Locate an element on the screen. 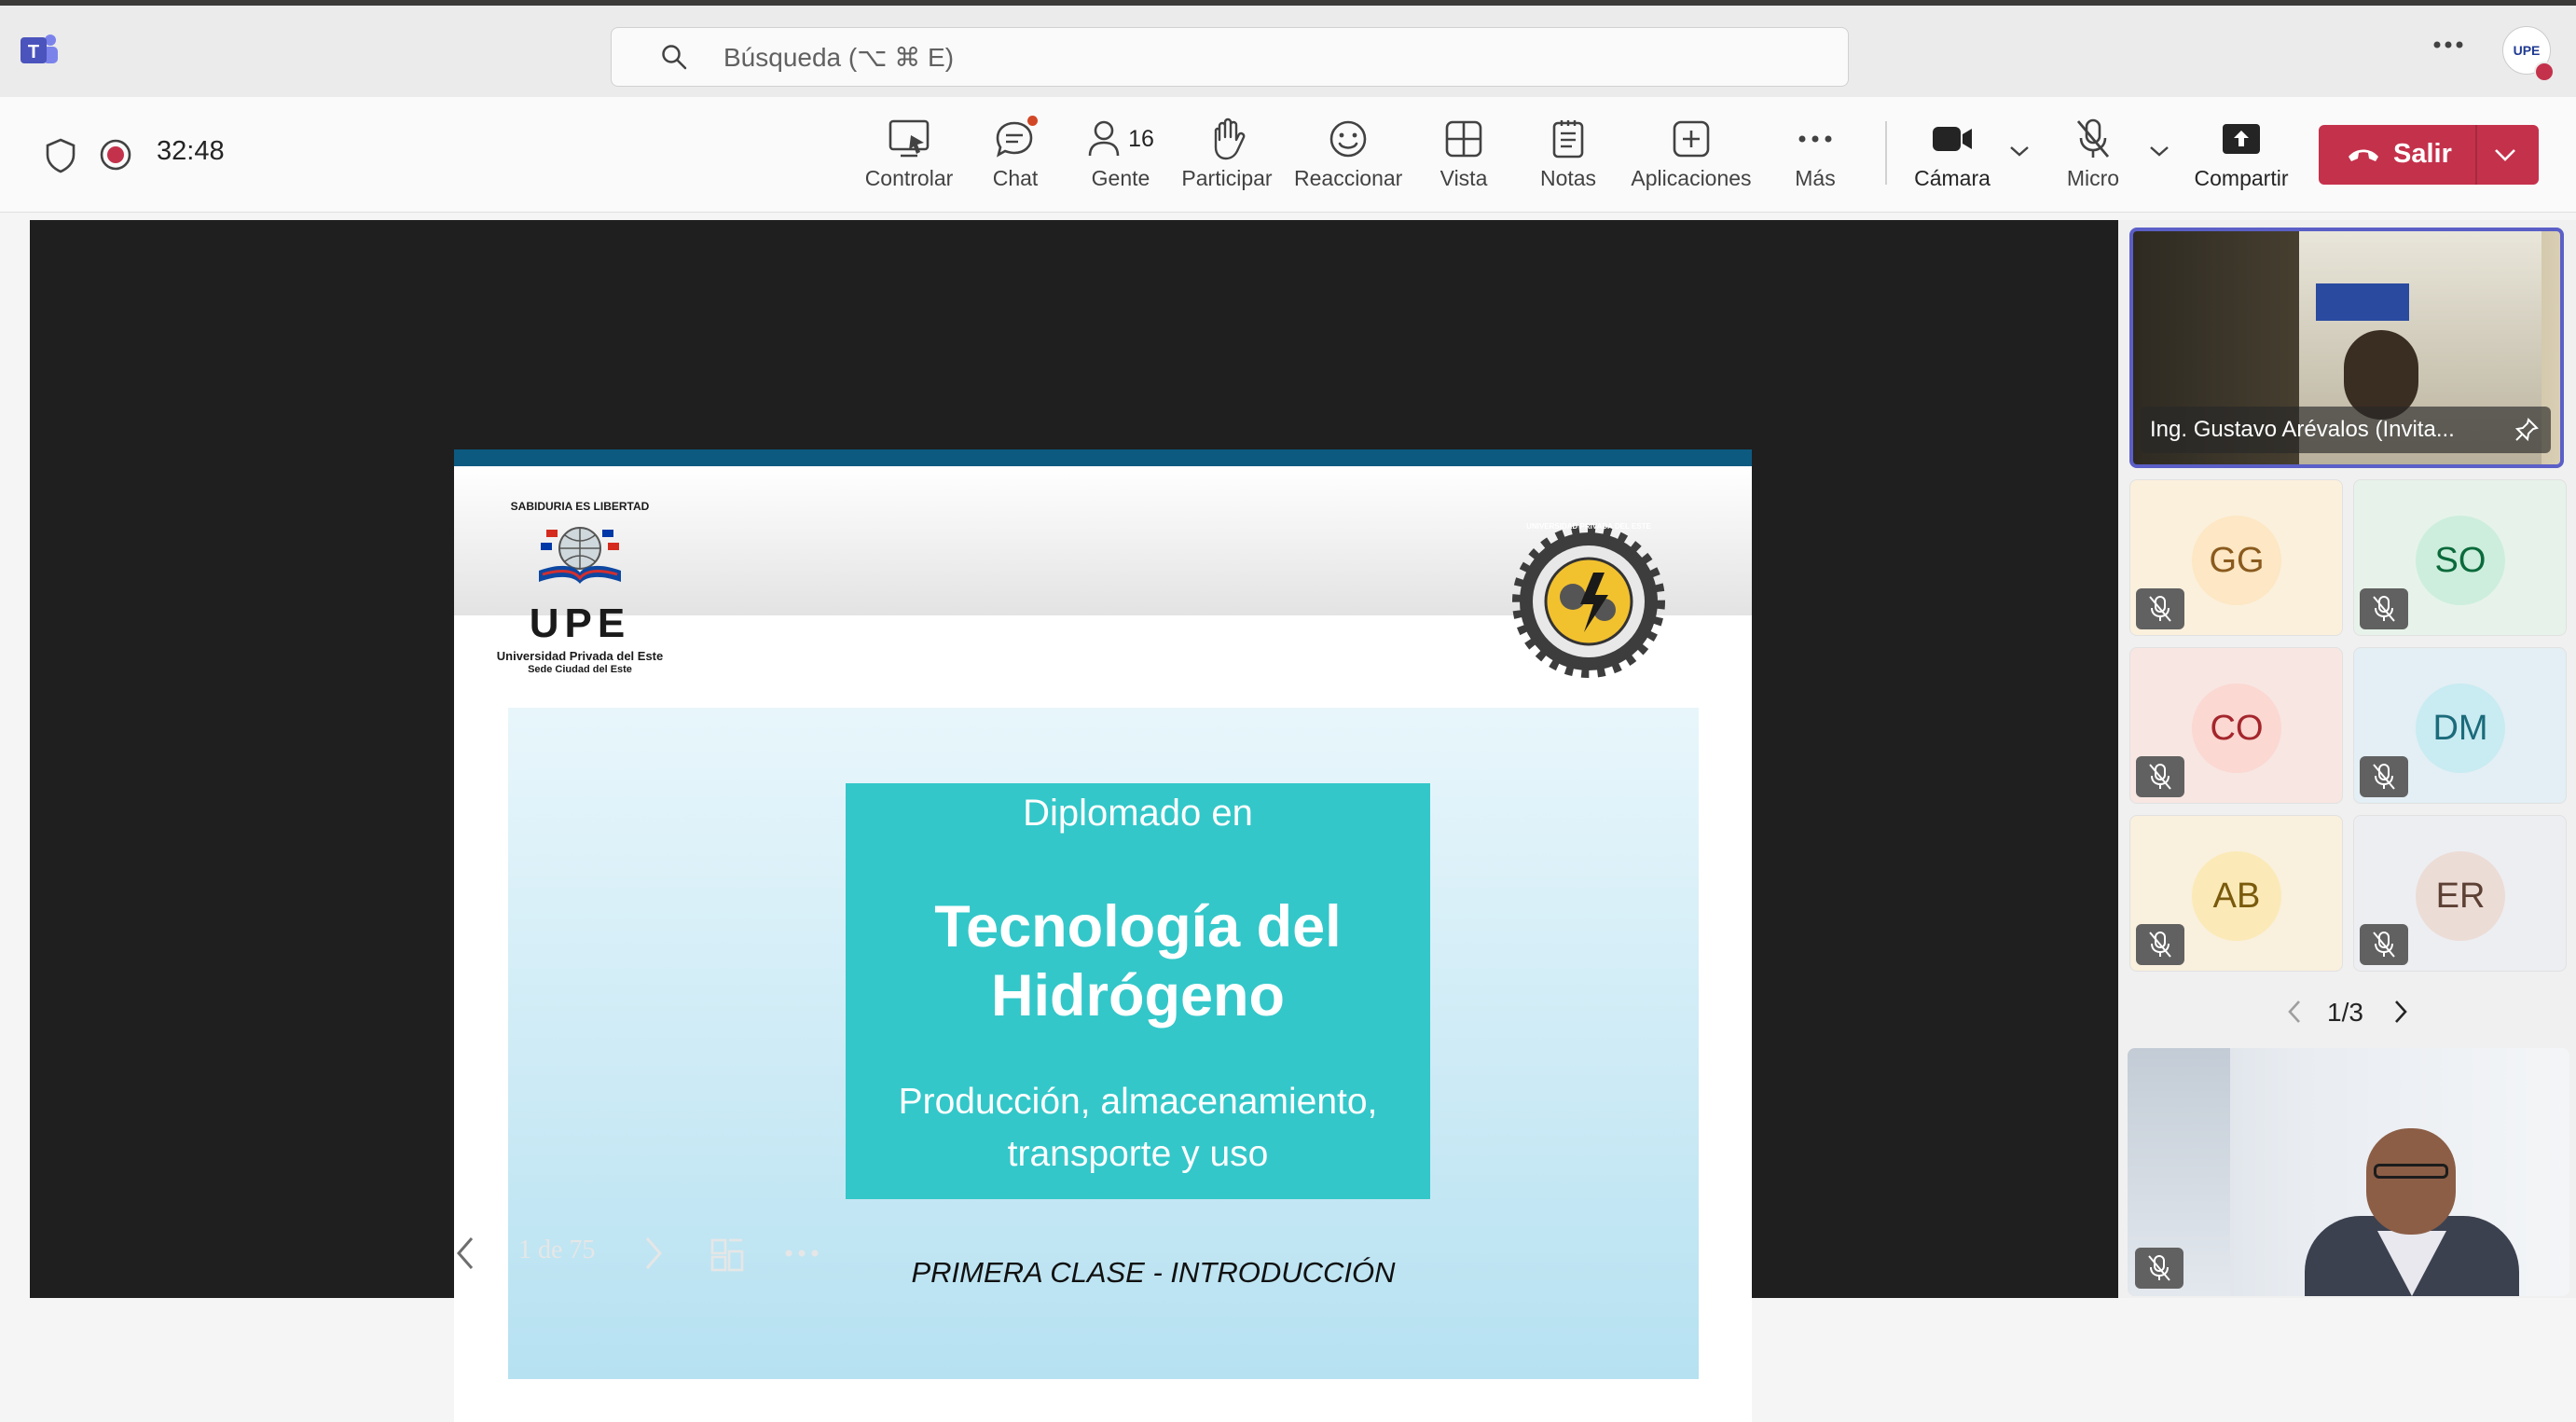 The height and width of the screenshot is (1422, 2576). upe-globe-icon is located at coordinates (580, 554).